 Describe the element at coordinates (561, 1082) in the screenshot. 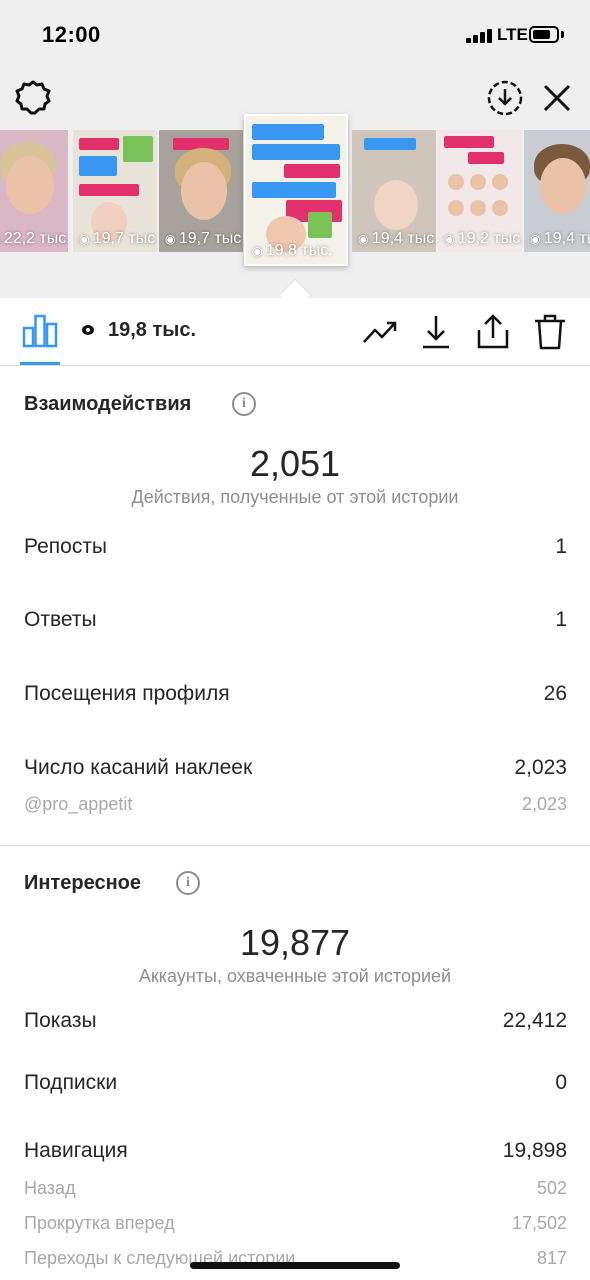

I see `metric-value: 0` at that location.